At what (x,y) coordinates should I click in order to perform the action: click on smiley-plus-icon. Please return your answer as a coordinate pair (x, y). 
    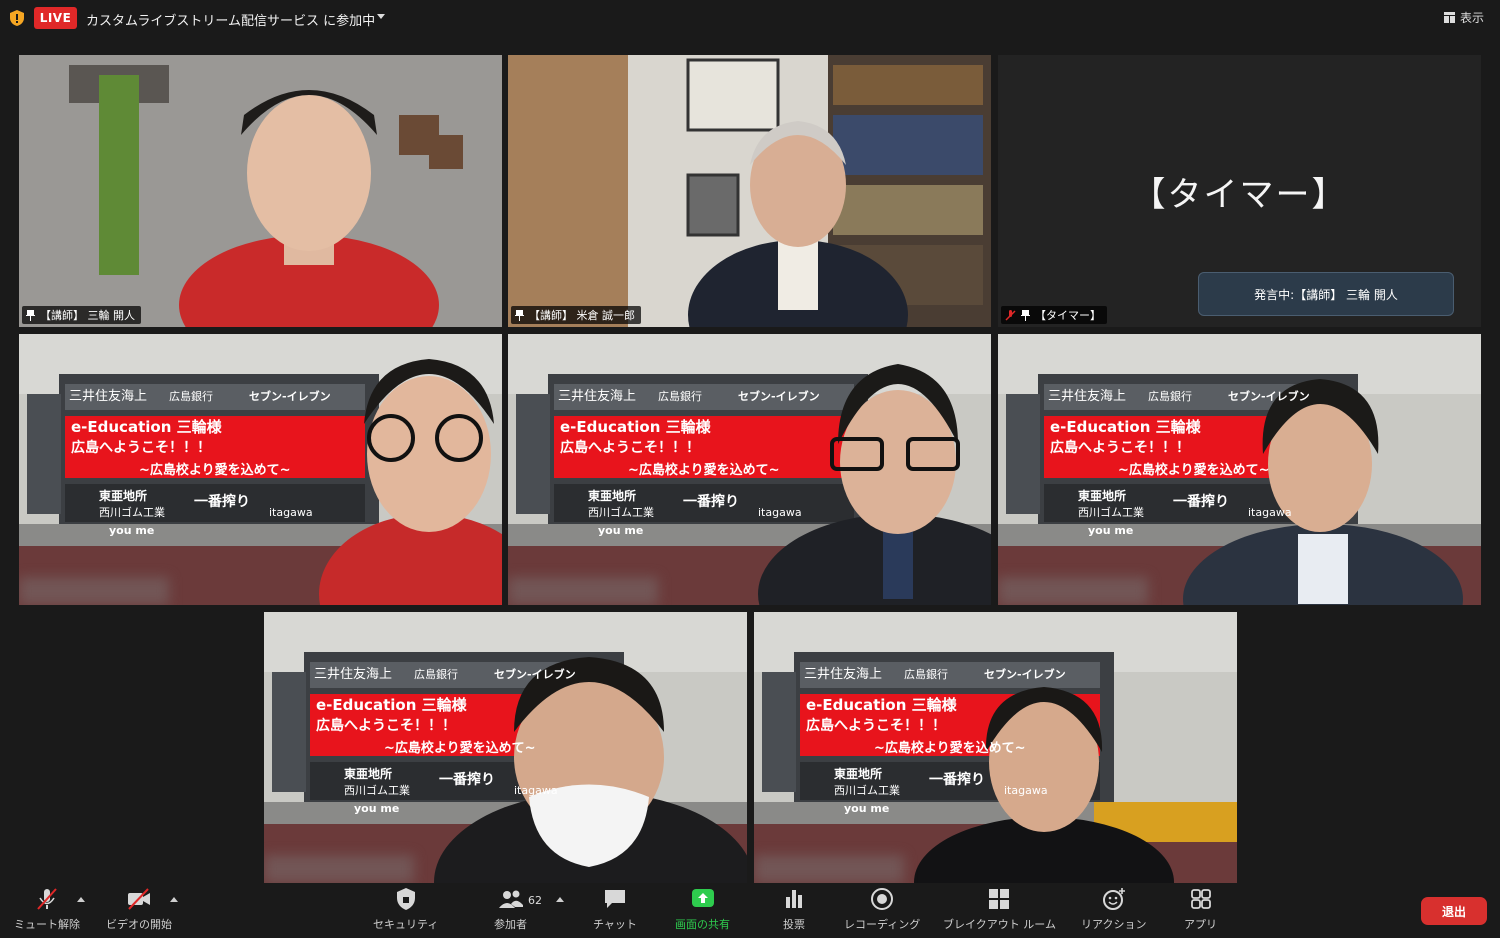
    Looking at the image, I should click on (1113, 899).